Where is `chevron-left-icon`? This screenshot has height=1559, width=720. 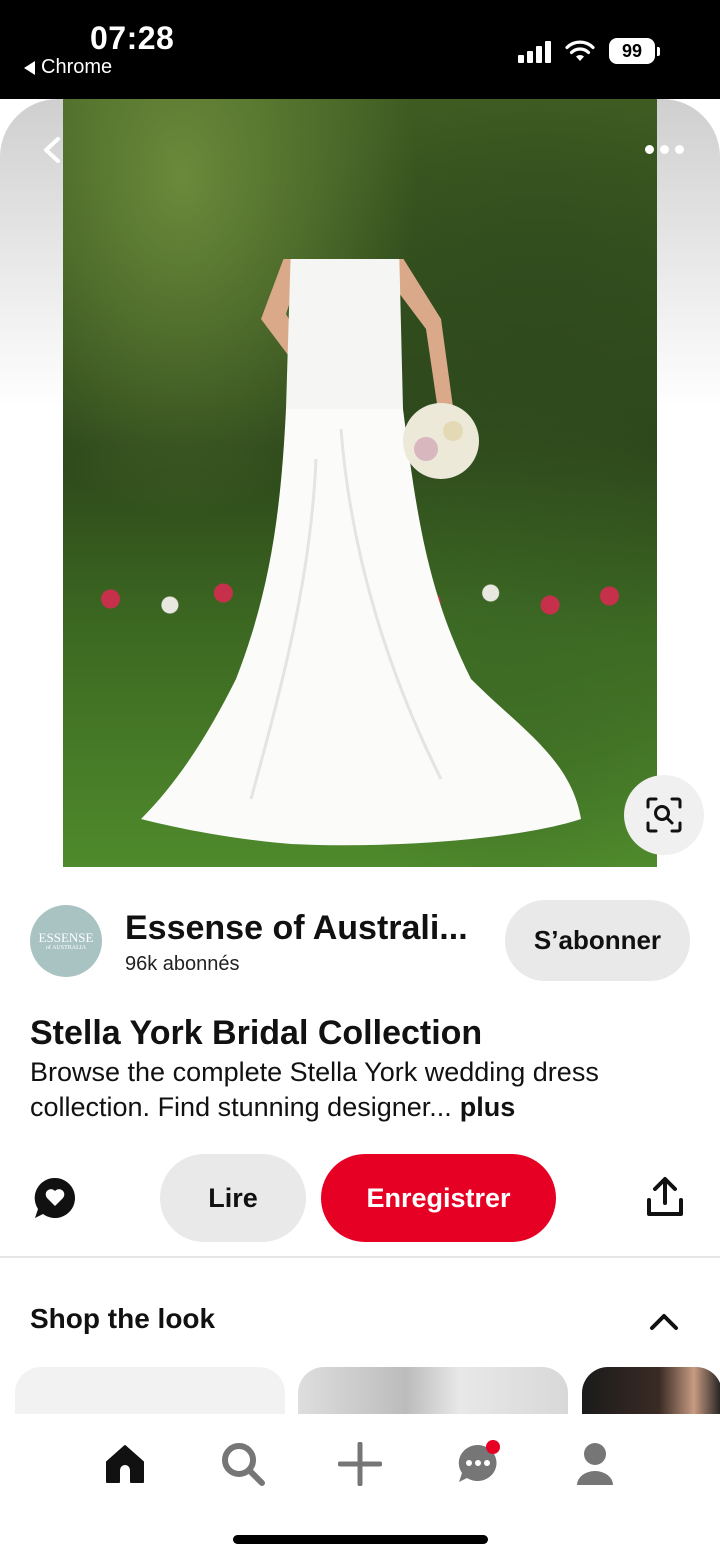 chevron-left-icon is located at coordinates (53, 150).